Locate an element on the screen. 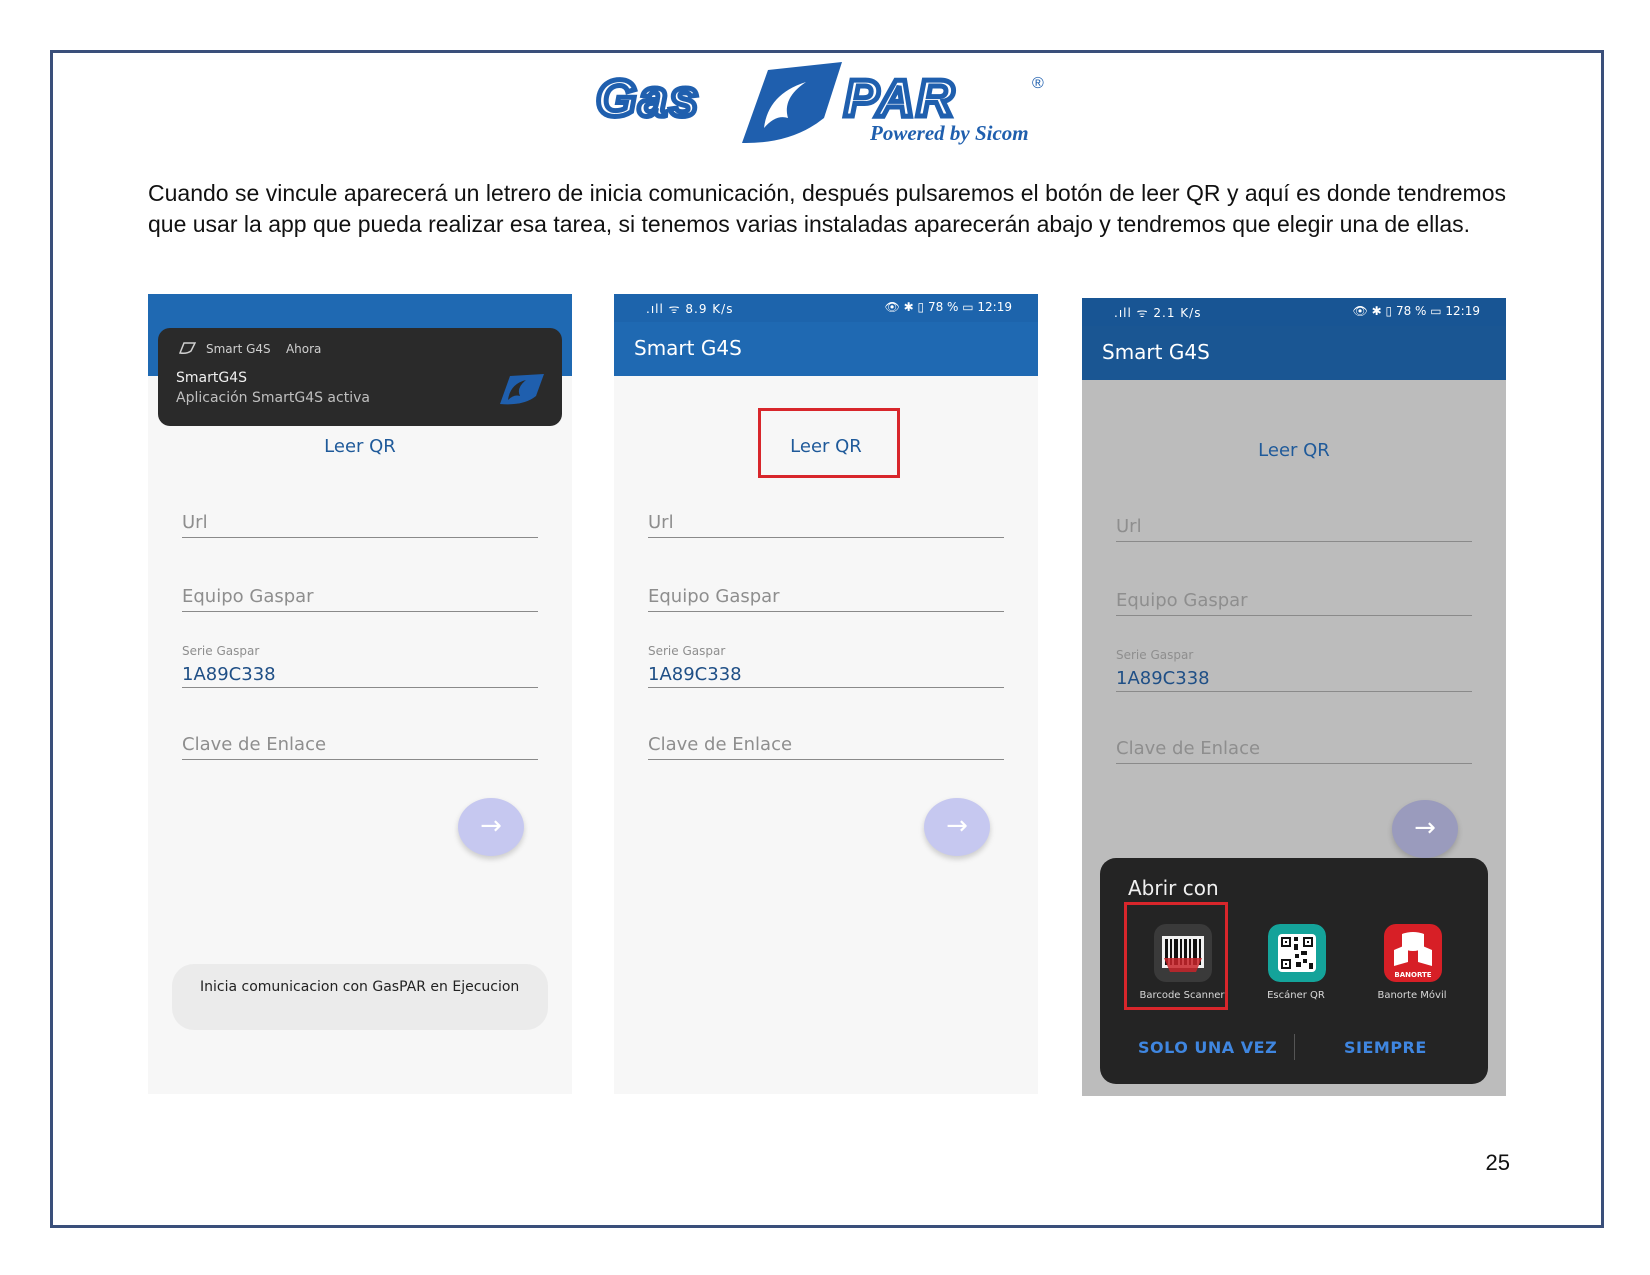  read-qr-highlight-box is located at coordinates (829, 443).